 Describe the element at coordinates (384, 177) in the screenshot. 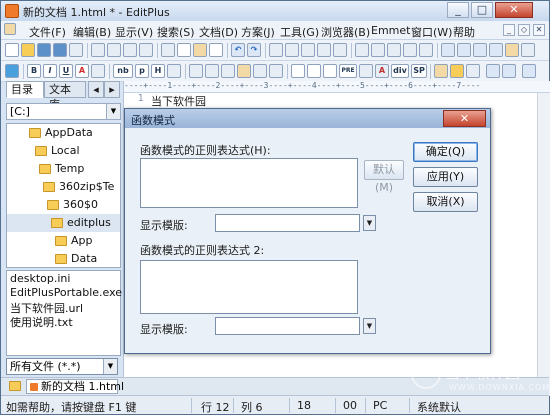

I see `default-button: 默认(M)` at that location.